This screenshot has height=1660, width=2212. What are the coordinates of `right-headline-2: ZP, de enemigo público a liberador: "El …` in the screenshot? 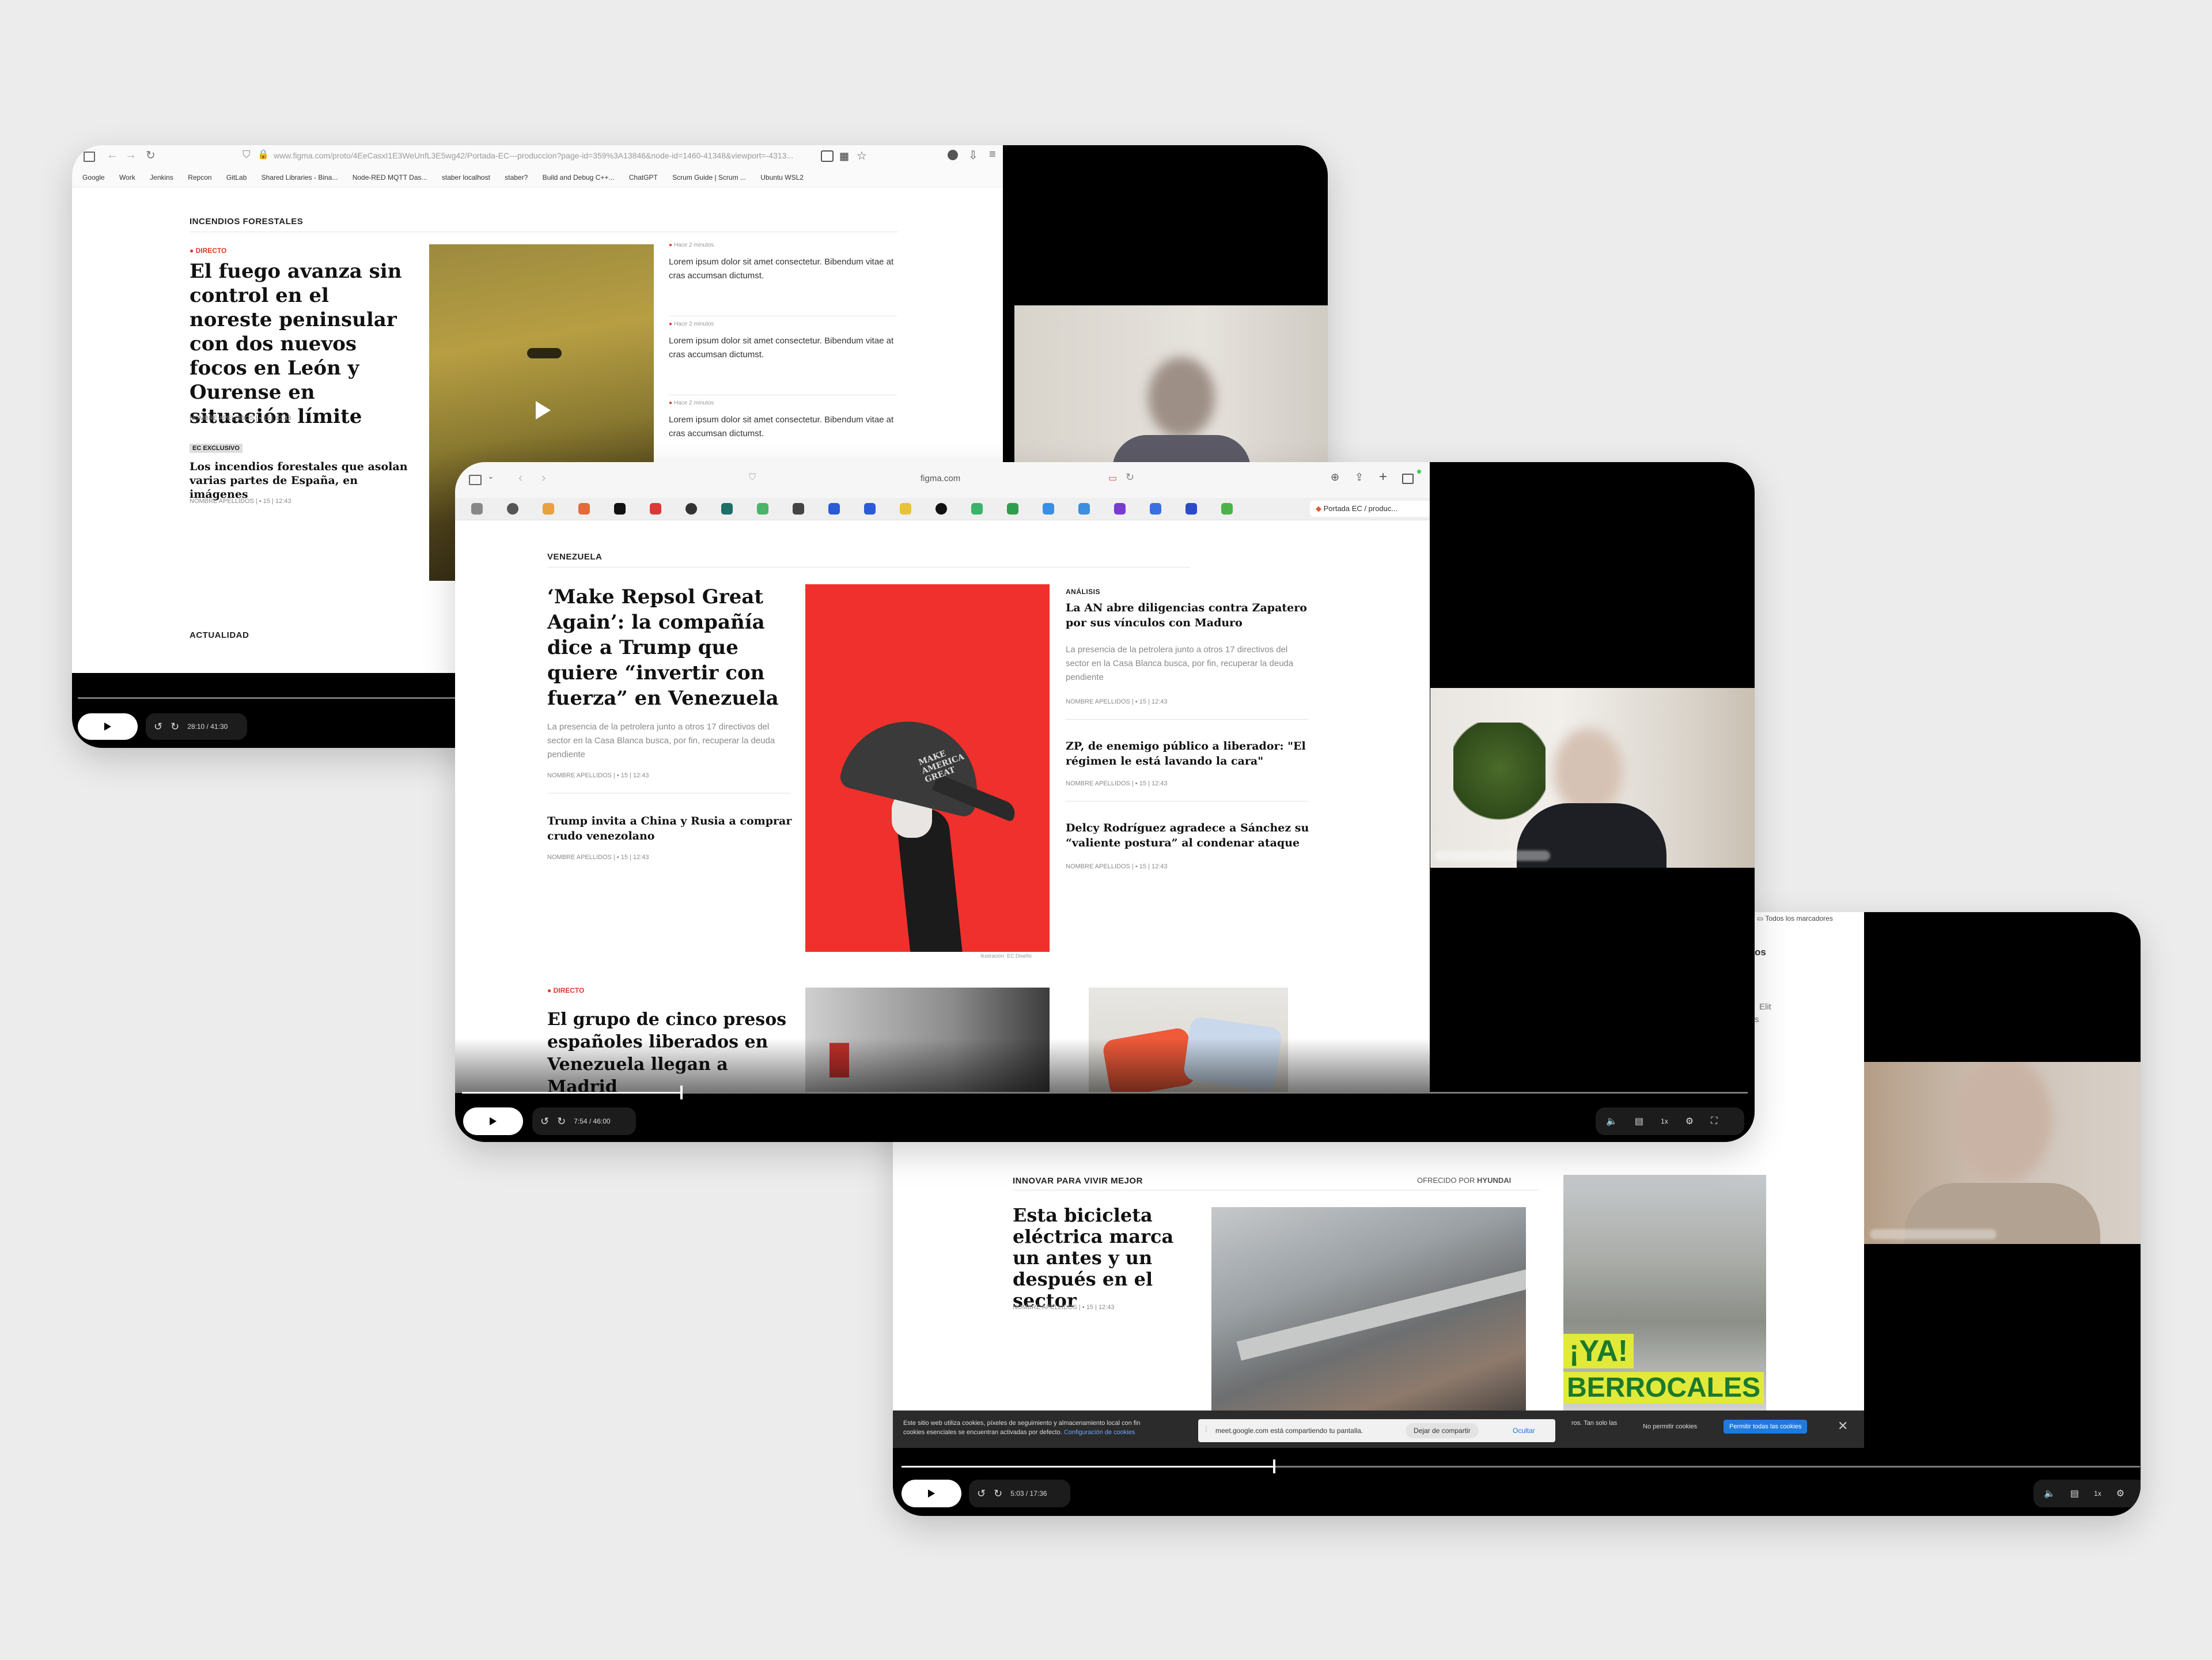 It's located at (1189, 754).